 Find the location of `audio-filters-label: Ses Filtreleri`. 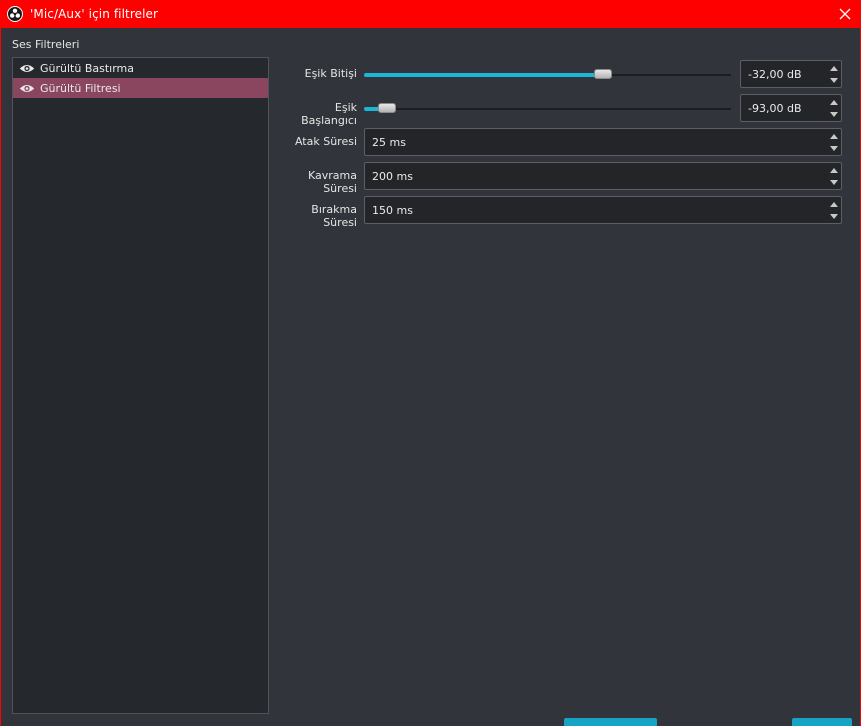

audio-filters-label: Ses Filtreleri is located at coordinates (46, 44).